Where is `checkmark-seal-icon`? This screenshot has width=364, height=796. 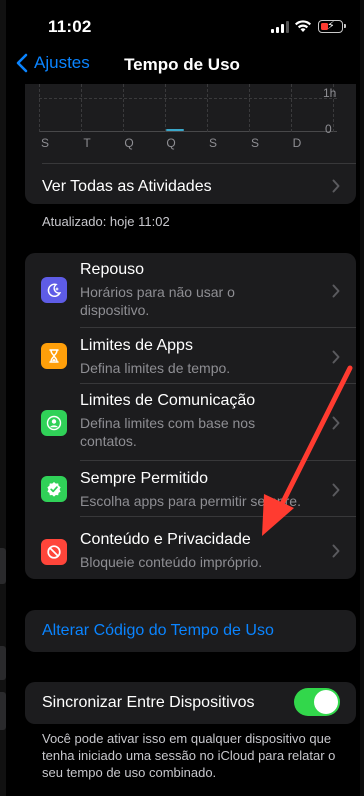
checkmark-seal-icon is located at coordinates (54, 489).